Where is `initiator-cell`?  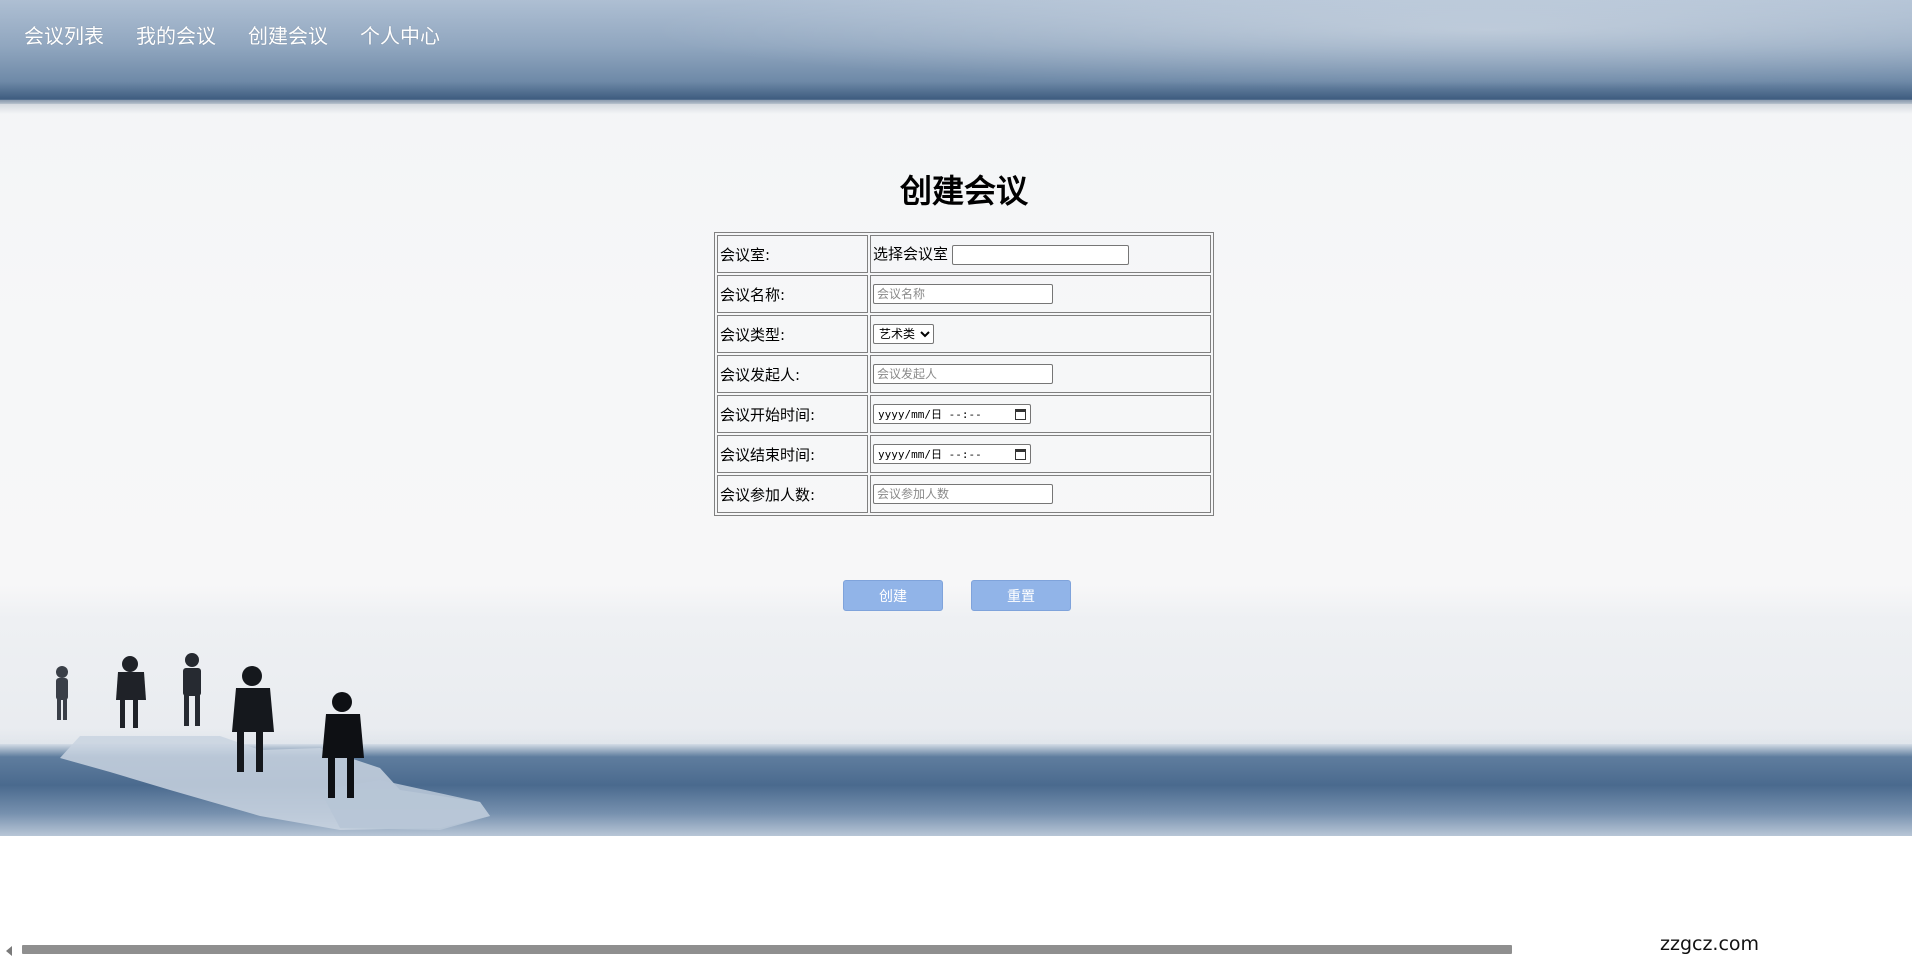 initiator-cell is located at coordinates (1040, 374).